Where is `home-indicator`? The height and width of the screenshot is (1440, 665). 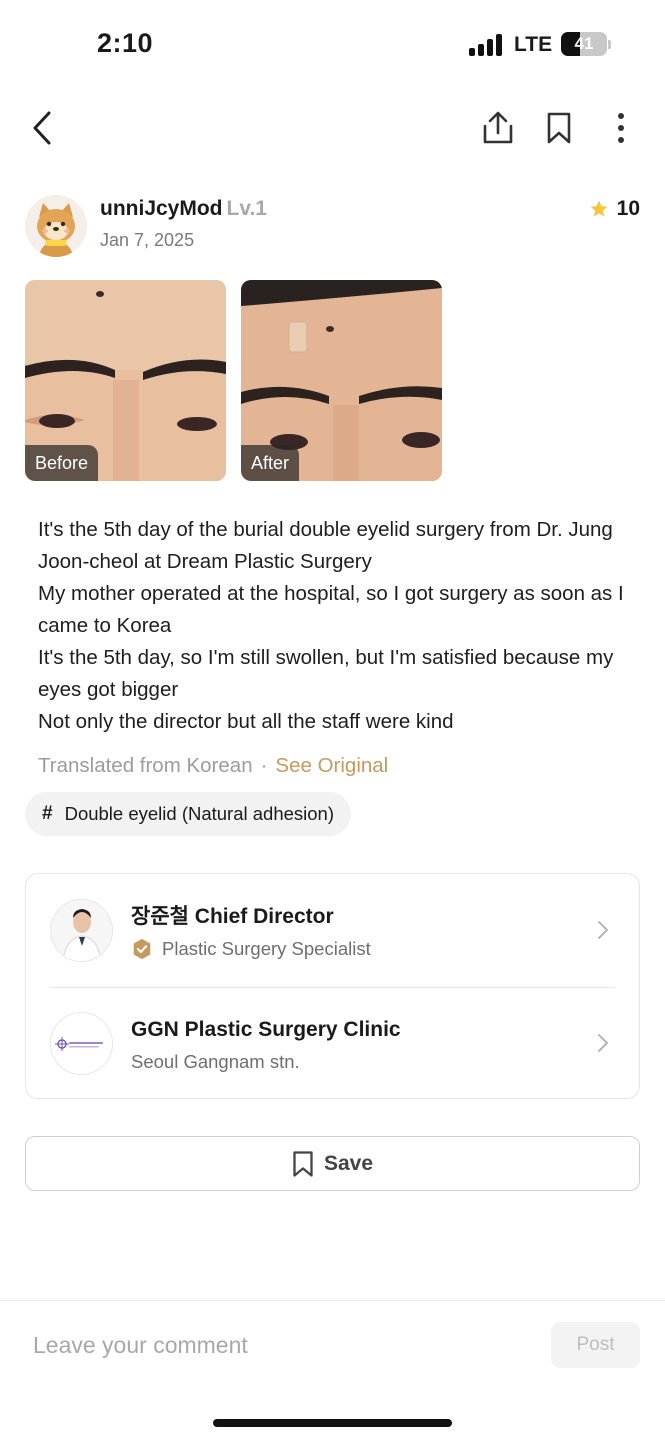 home-indicator is located at coordinates (332, 1423).